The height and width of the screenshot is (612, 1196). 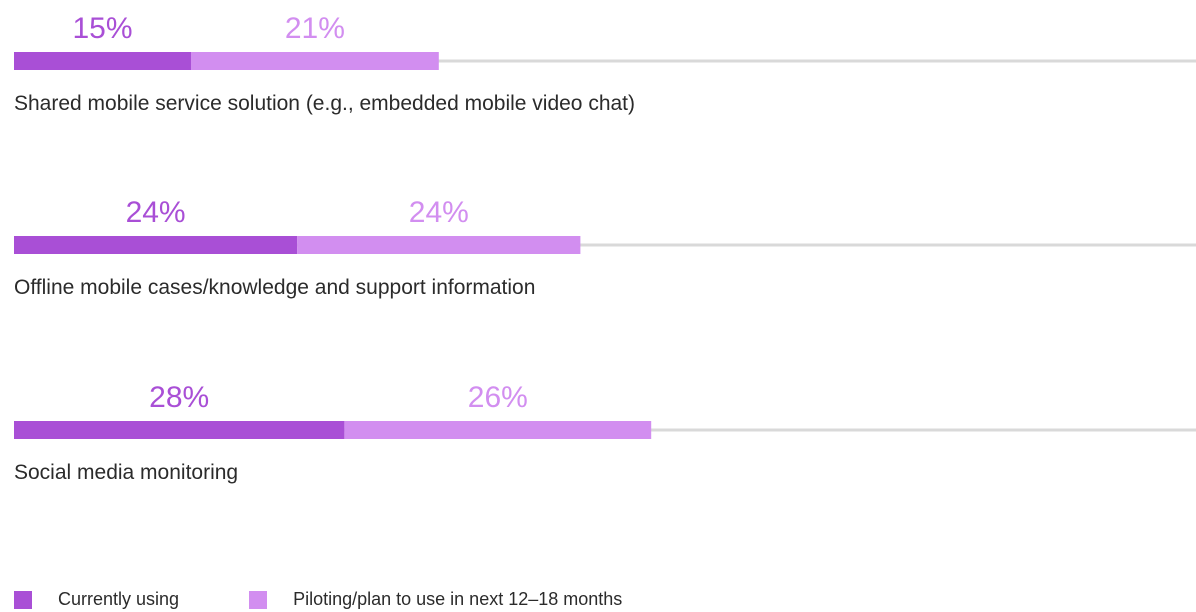 What do you see at coordinates (179, 397) in the screenshot?
I see `value-label-currently-using: 28%` at bounding box center [179, 397].